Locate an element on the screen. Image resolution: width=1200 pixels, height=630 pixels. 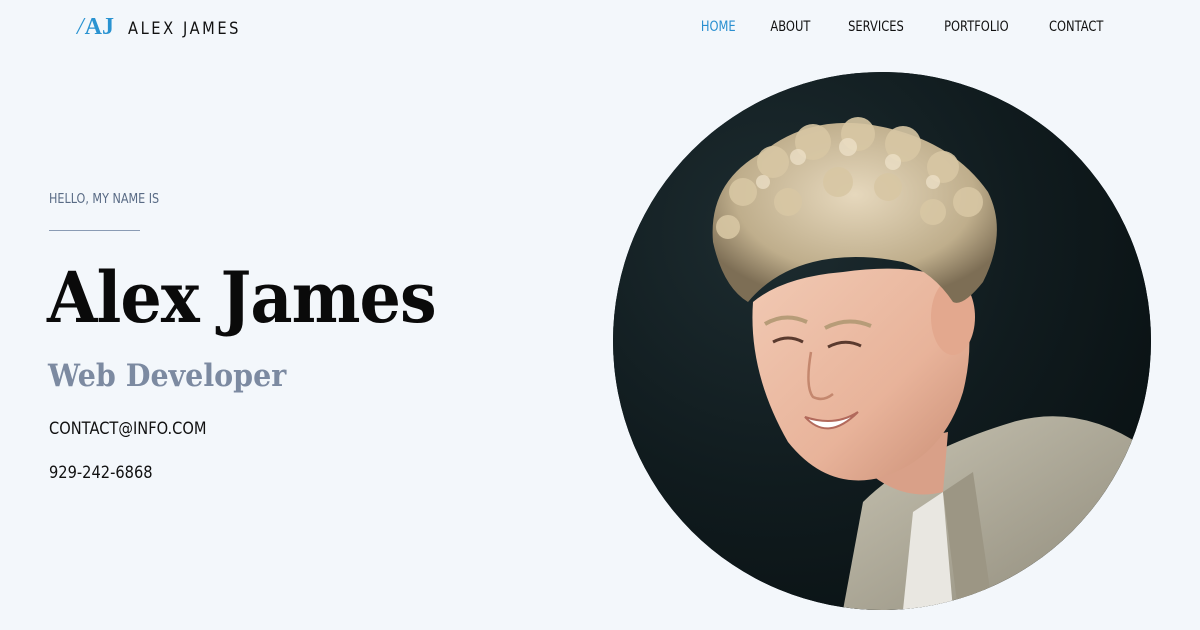
logo-mark: /AJ is located at coordinates (95, 27).